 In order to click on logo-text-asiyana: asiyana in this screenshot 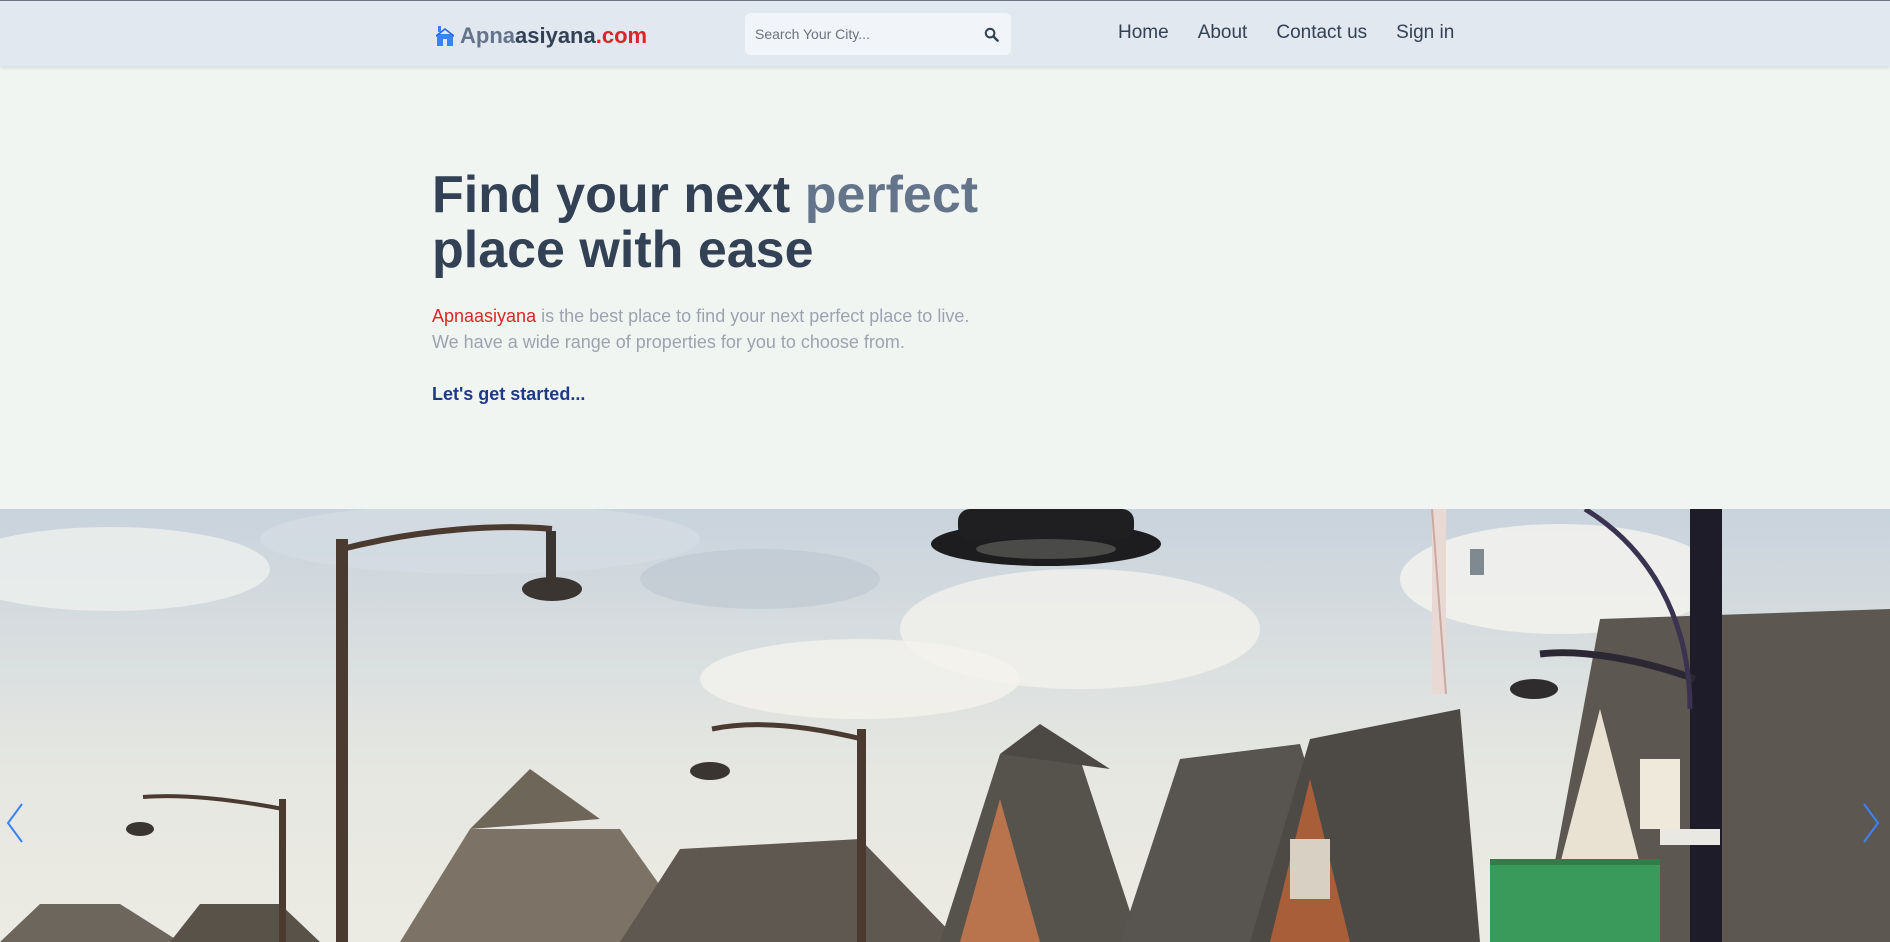, I will do `click(555, 35)`.